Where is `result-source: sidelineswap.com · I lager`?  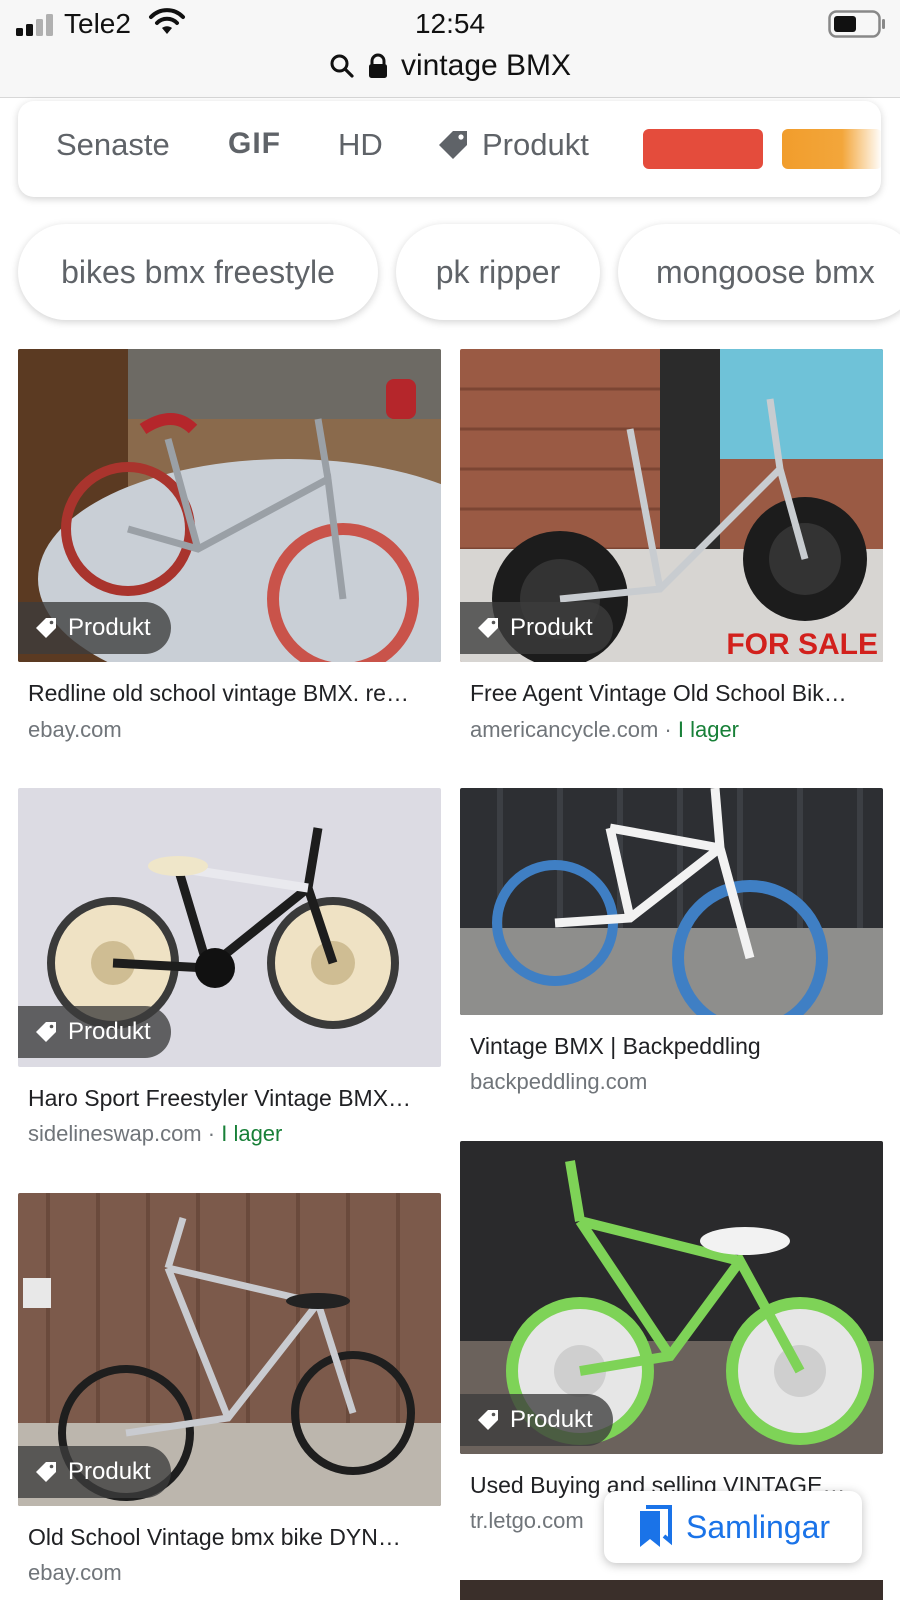
result-source: sidelineswap.com · I lager is located at coordinates (155, 1134).